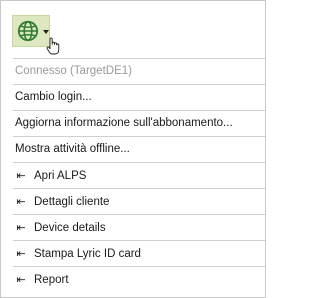  Describe the element at coordinates (28, 31) in the screenshot. I see `globe-icon` at that location.